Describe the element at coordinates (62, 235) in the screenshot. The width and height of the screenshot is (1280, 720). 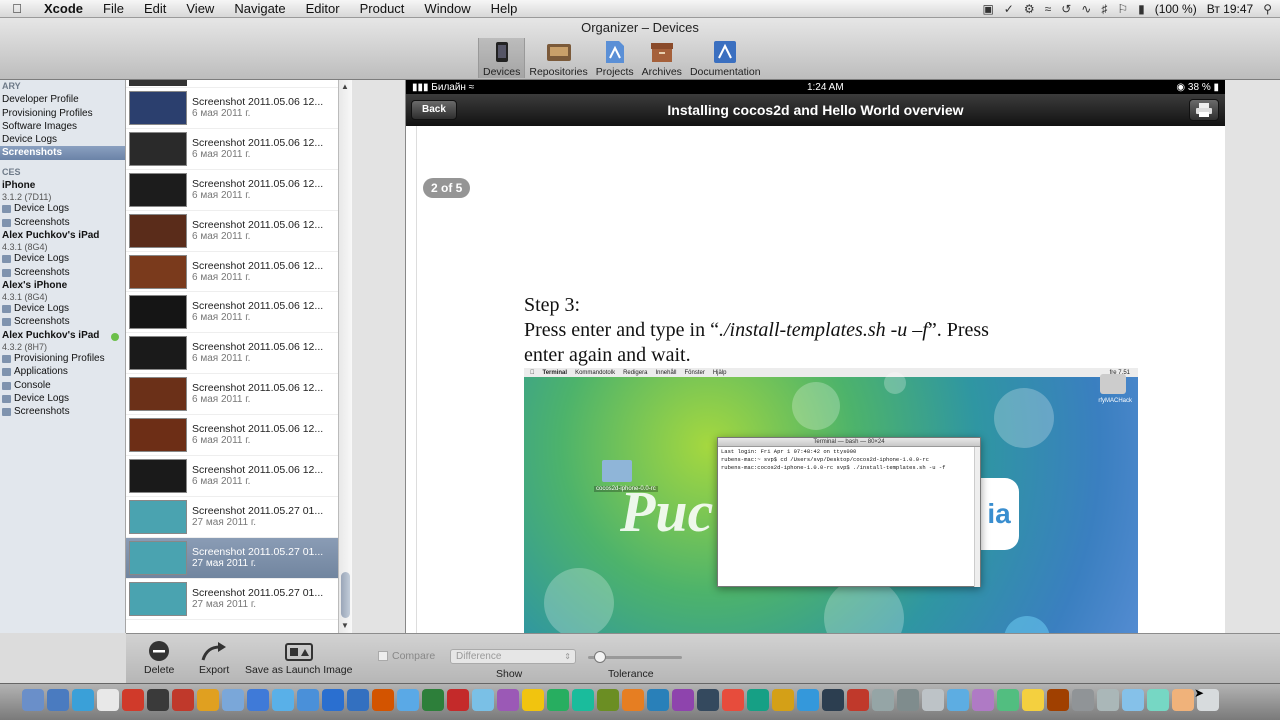
I see `sidebar-device-ipad: Alex Puchkov's iPad` at that location.